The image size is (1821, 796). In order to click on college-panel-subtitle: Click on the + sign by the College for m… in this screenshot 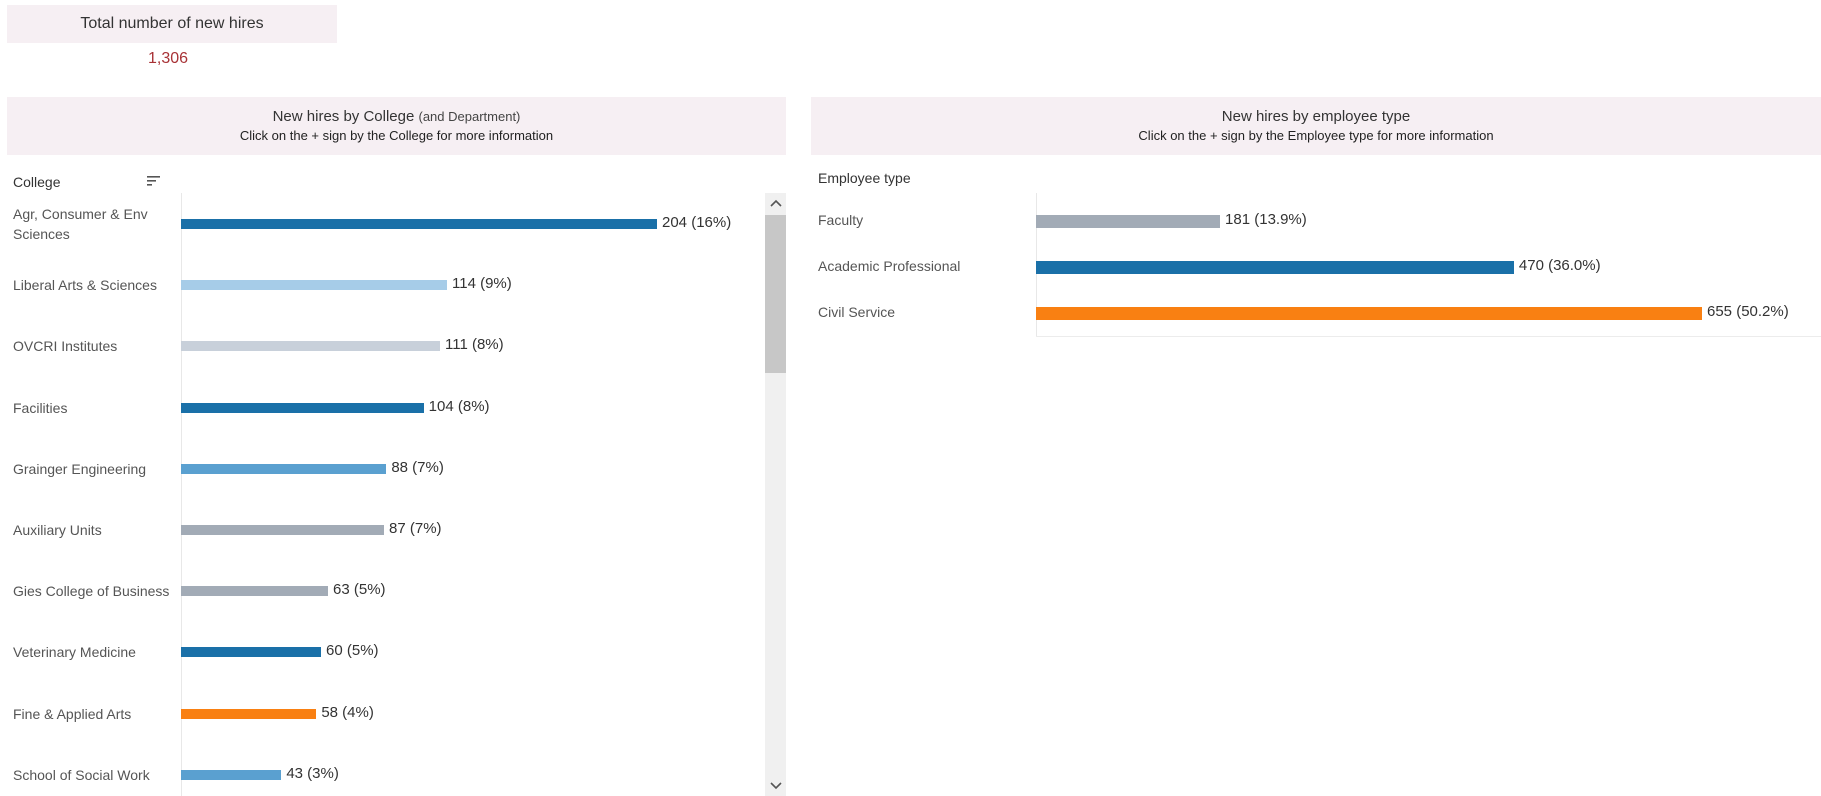, I will do `click(396, 135)`.